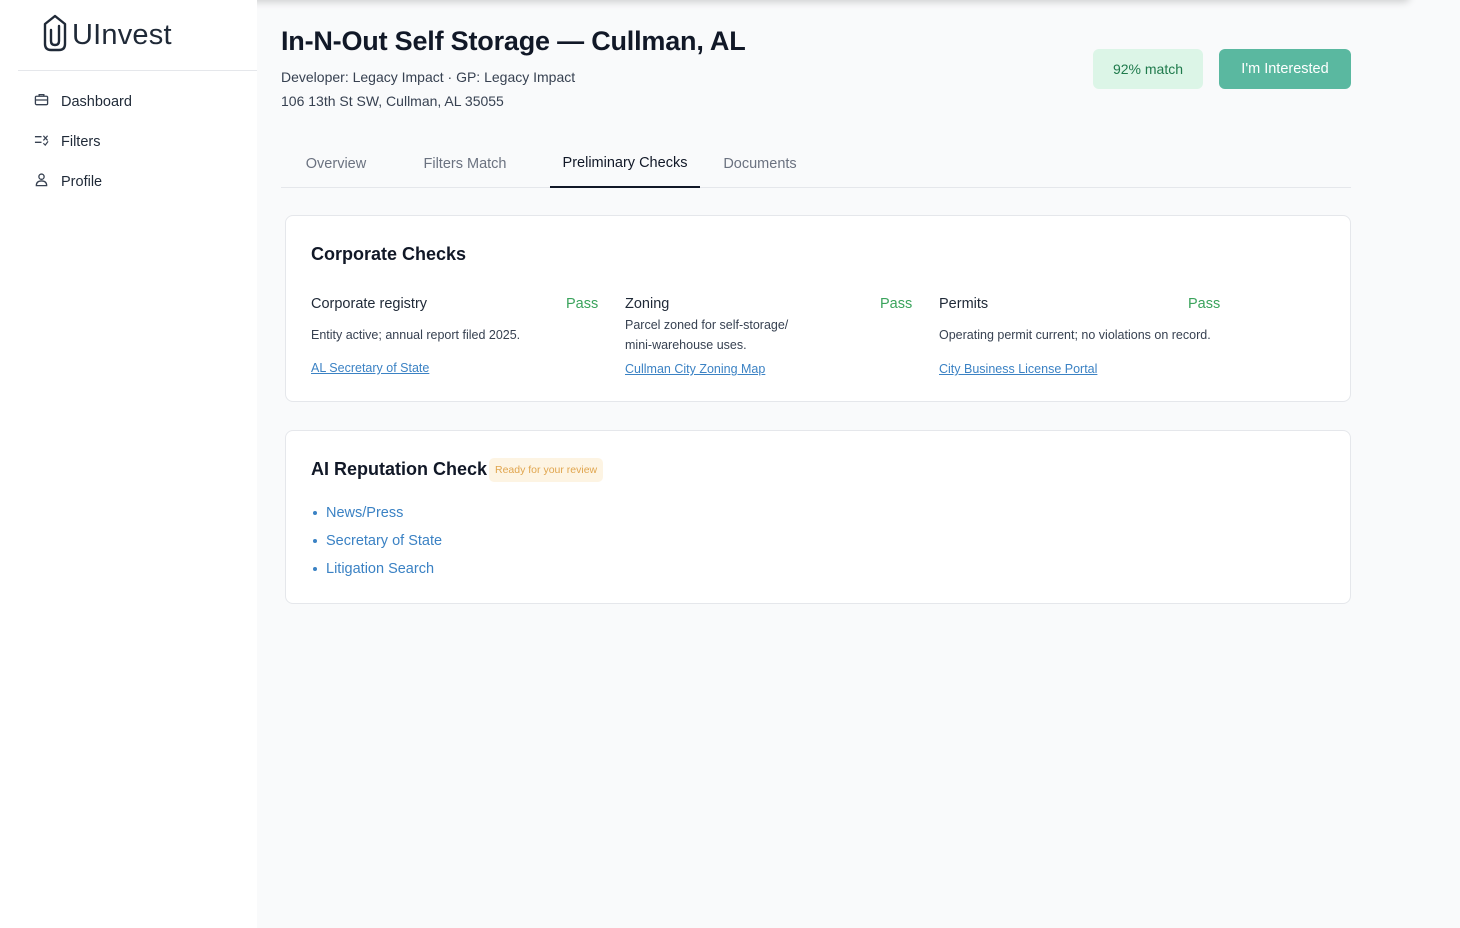 The image size is (1460, 928). I want to click on sidebar-nav: Dashboard Filters Profile, so click(133, 146).